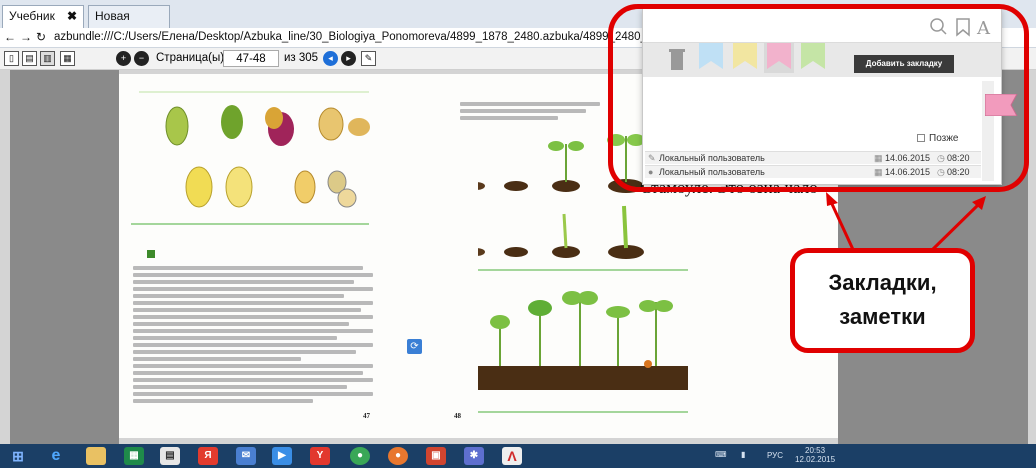 Image resolution: width=1036 pixels, height=468 pixels. I want to click on left-page-text, so click(253, 336).